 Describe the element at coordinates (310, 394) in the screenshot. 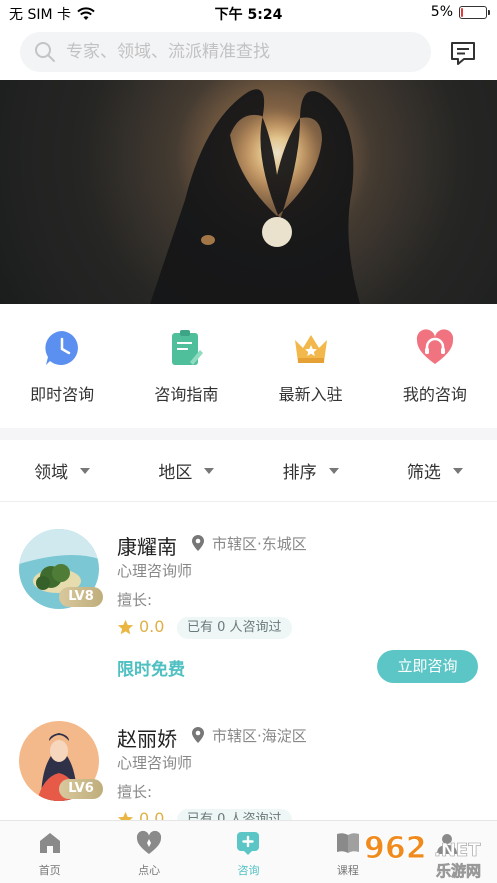

I see `quick-item-label: 最新入驻` at that location.